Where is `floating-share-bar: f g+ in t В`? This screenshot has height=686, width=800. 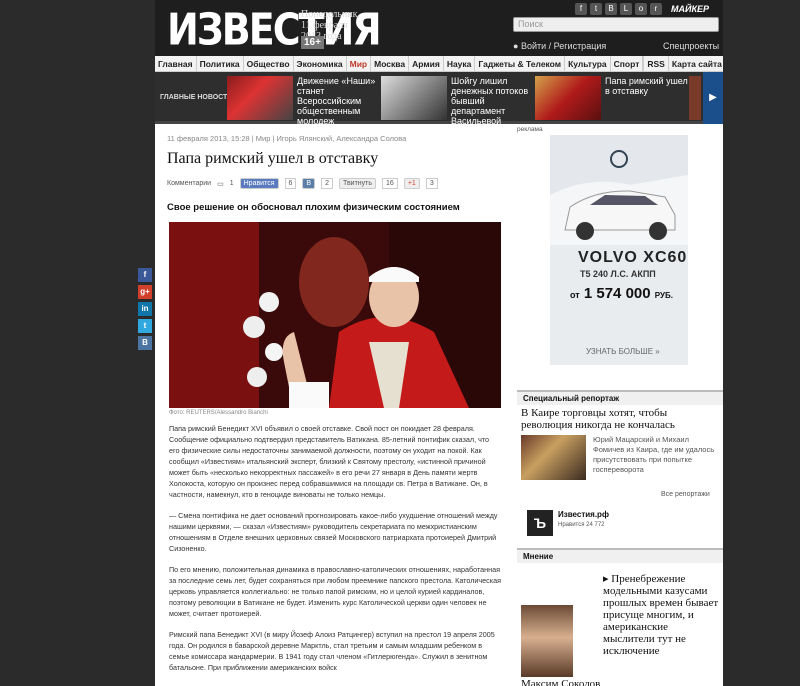
floating-share-bar: f g+ in t В is located at coordinates (145, 309).